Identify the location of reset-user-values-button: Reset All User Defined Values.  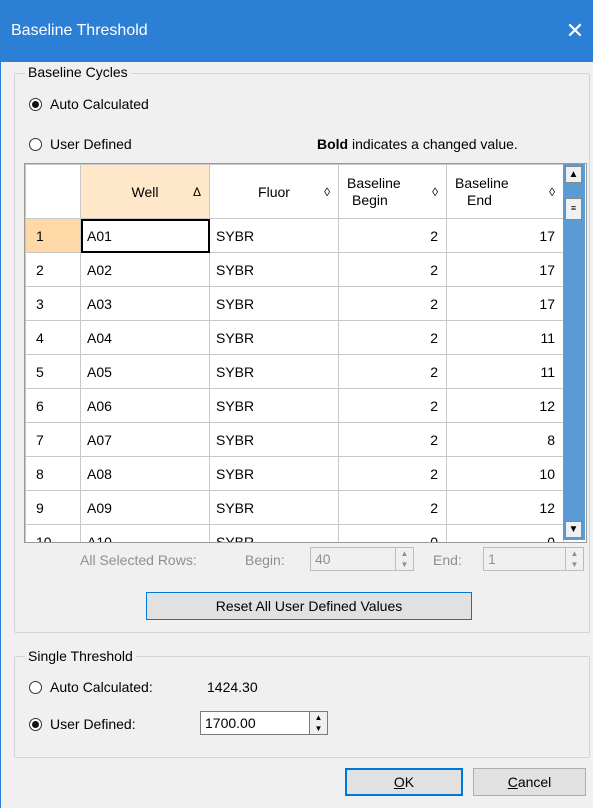
(309, 606).